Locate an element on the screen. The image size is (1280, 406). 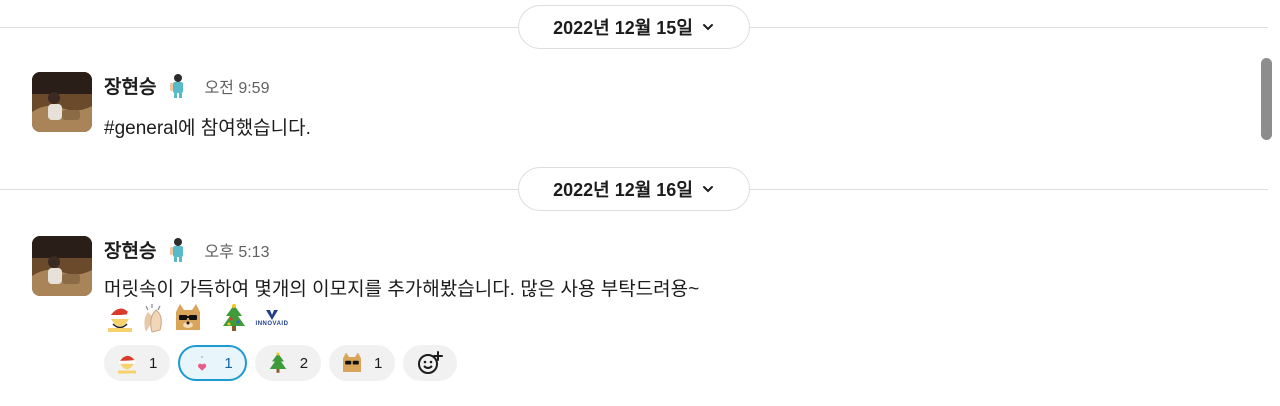
add-emoji-icon is located at coordinates (430, 363).